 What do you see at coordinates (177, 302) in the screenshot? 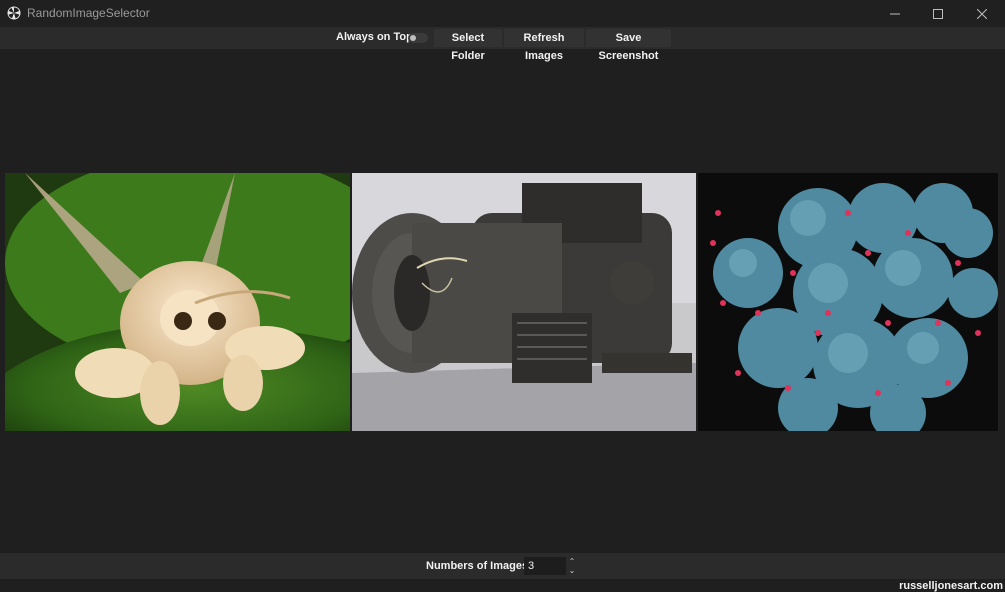
I see `image-moth` at bounding box center [177, 302].